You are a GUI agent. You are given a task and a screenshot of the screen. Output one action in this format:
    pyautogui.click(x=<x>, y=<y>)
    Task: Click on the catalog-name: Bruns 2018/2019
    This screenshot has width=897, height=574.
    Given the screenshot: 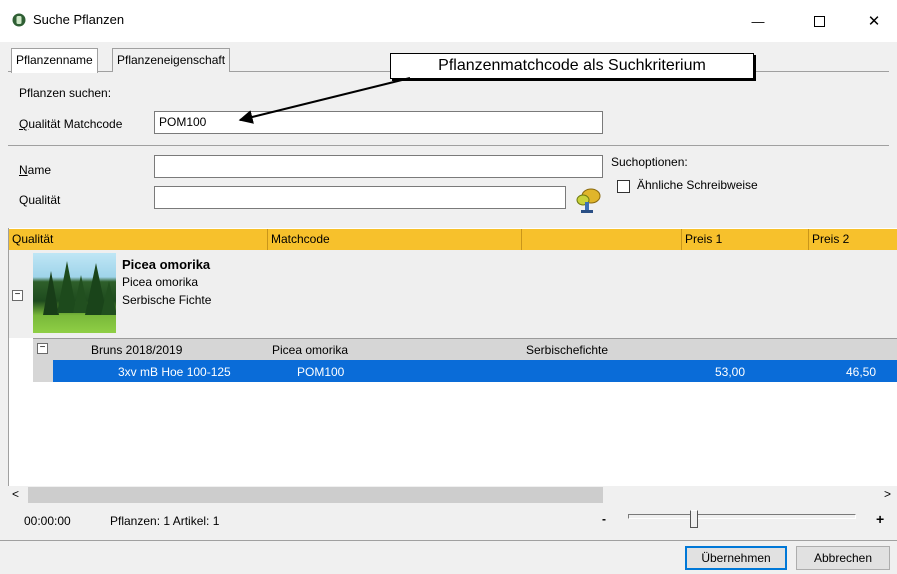 What is the action you would take?
    pyautogui.click(x=137, y=350)
    